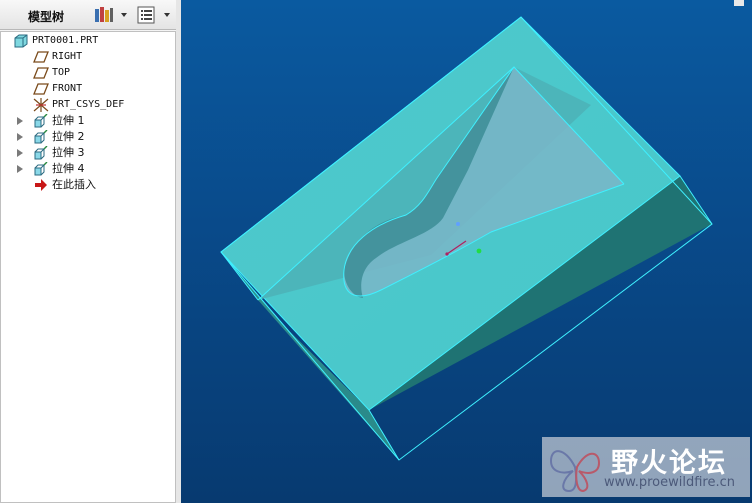 This screenshot has height=503, width=752. What do you see at coordinates (90, 15) in the screenshot?
I see `model-tree-header: 模型树` at bounding box center [90, 15].